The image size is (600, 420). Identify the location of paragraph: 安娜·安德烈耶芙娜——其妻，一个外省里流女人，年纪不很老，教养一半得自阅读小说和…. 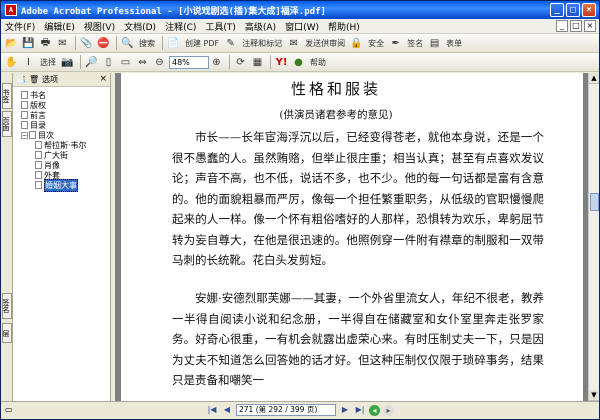
(358, 339).